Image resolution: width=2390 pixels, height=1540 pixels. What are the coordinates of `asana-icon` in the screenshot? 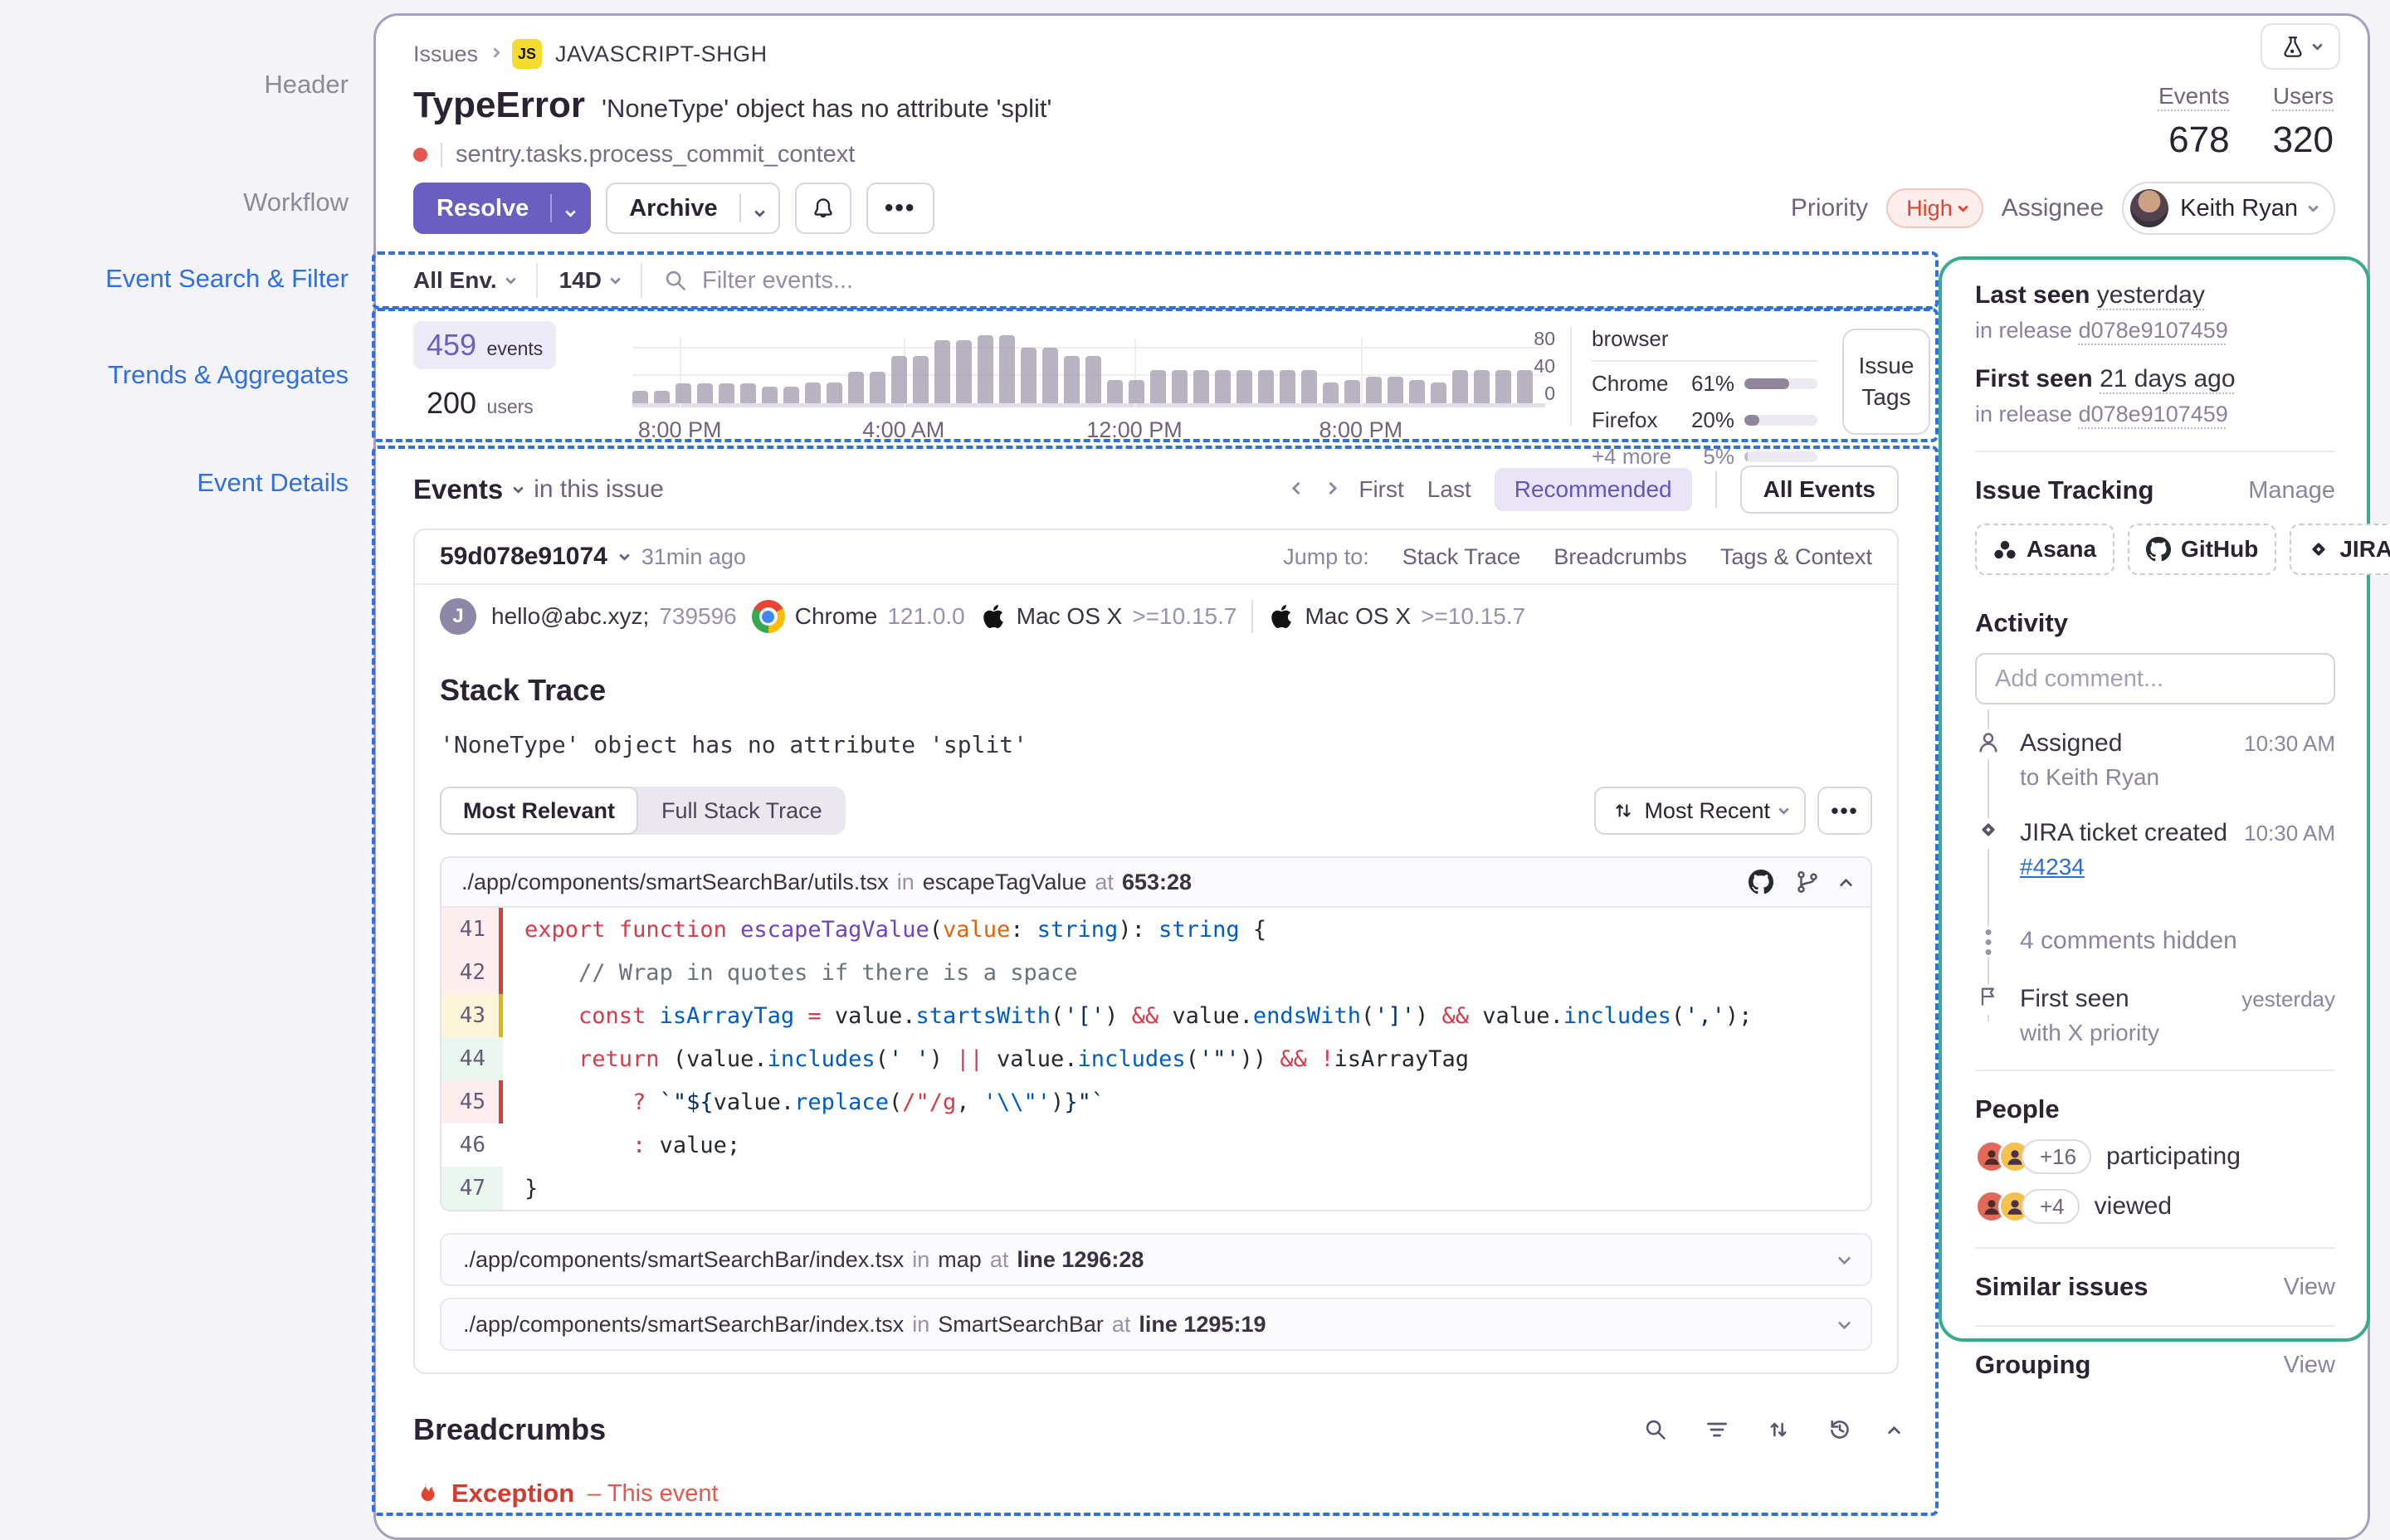 It's located at (2005, 549).